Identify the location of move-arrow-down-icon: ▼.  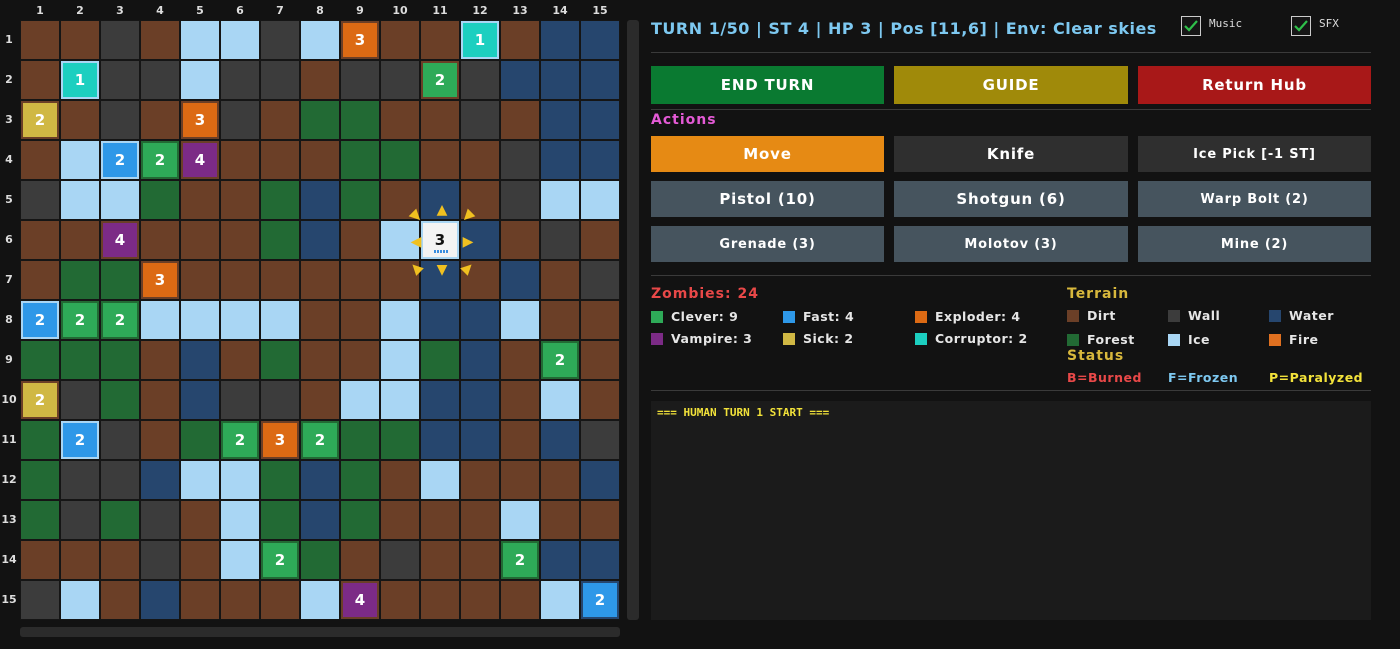
(442, 270).